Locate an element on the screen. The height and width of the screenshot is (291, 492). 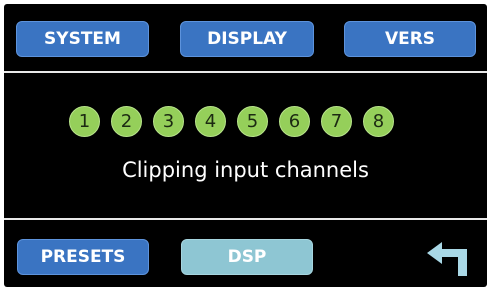
channel-indicator-4: 4 is located at coordinates (210, 121).